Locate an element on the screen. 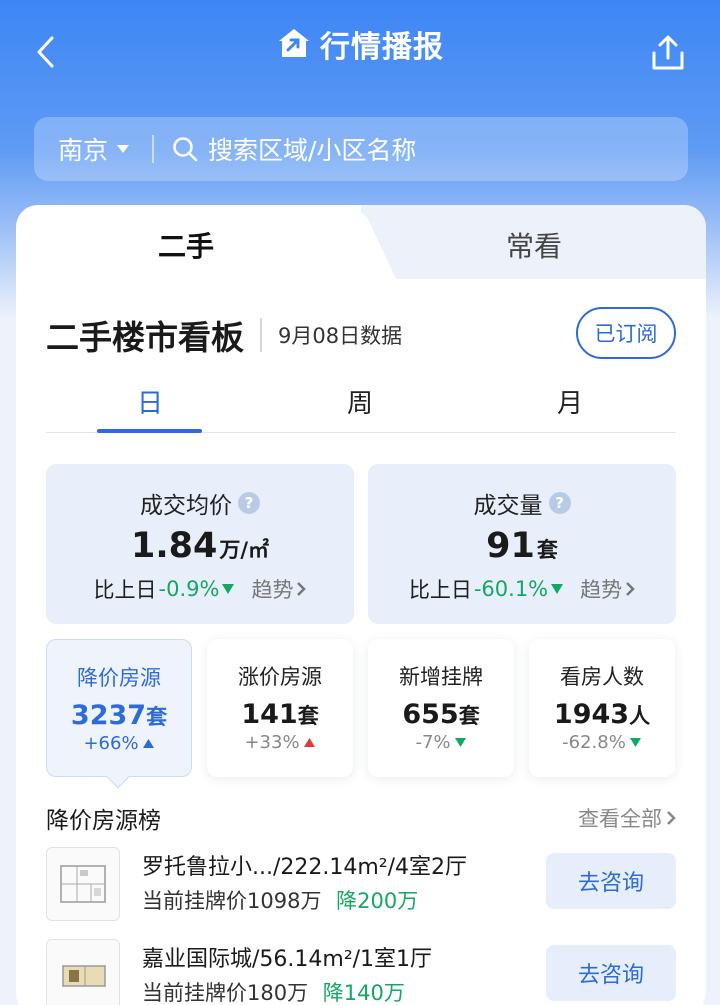 This screenshot has width=720, height=1005. city-label: 南京 is located at coordinates (83, 150).